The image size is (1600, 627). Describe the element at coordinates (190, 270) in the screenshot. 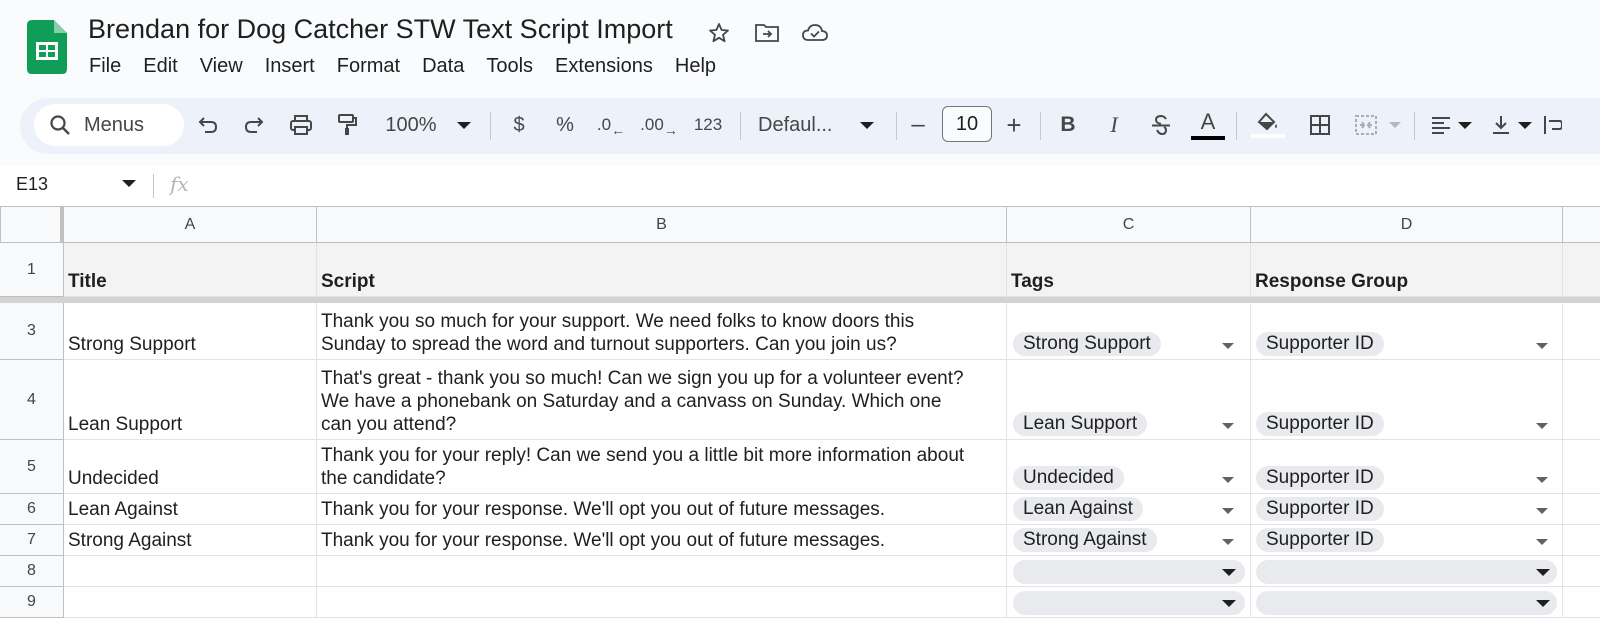

I see `header-cell-title: Title` at that location.